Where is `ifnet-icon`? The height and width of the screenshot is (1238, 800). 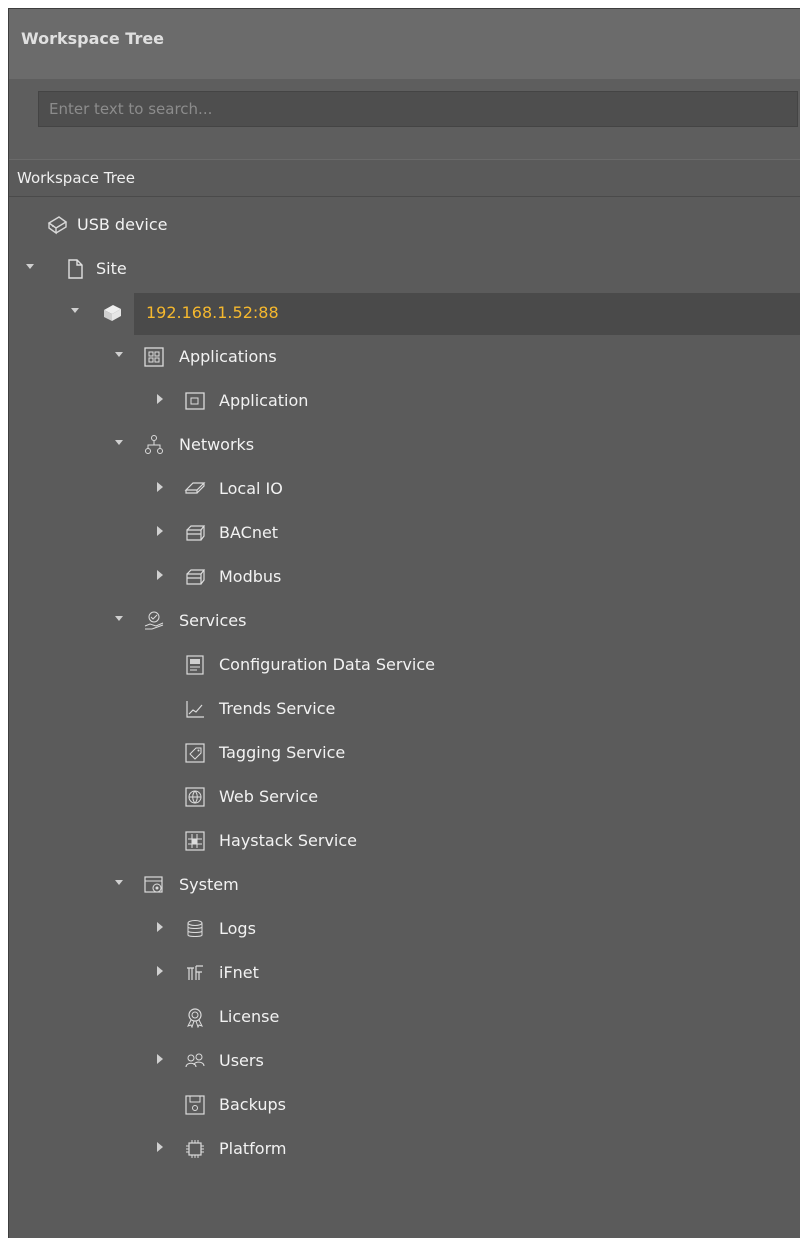 ifnet-icon is located at coordinates (196, 974).